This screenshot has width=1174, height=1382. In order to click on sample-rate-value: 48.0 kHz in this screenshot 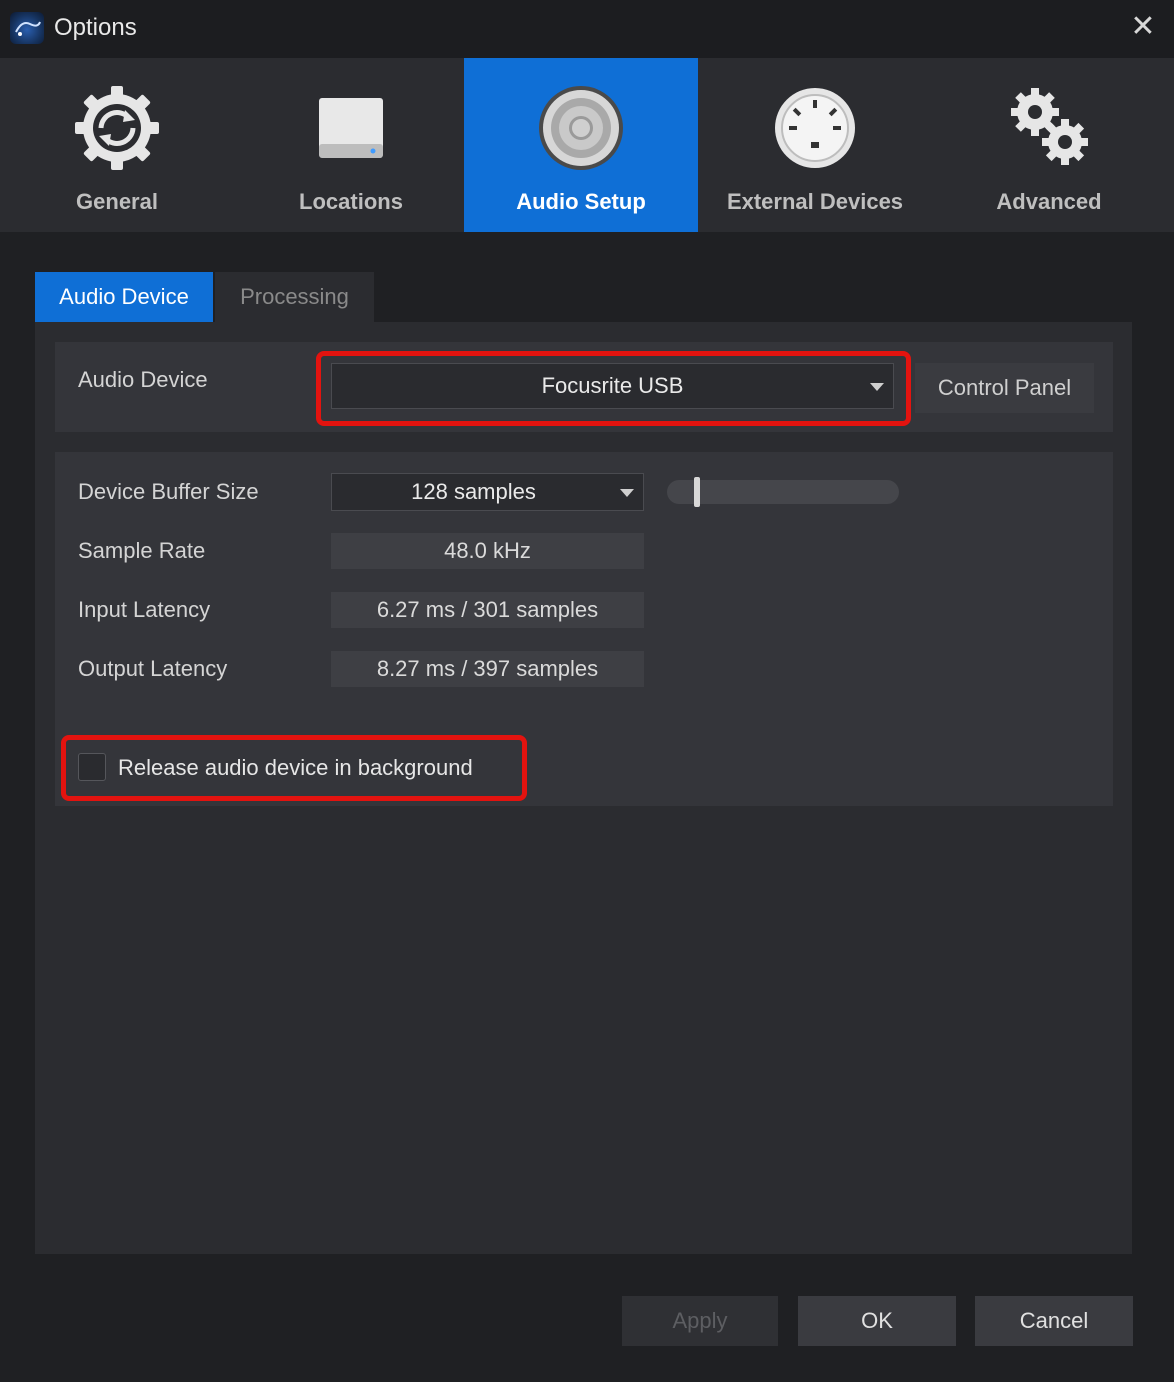, I will do `click(487, 551)`.